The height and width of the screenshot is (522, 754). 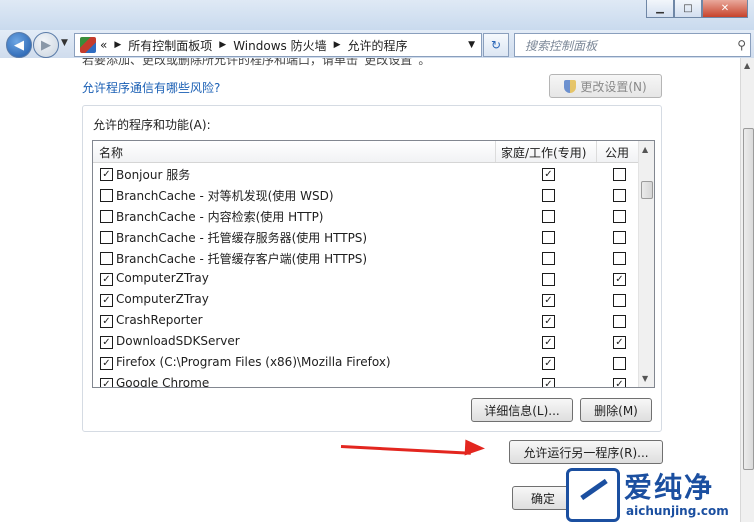 I want to click on risk-link: 允许程序通信有哪些风险?, so click(x=151, y=87).